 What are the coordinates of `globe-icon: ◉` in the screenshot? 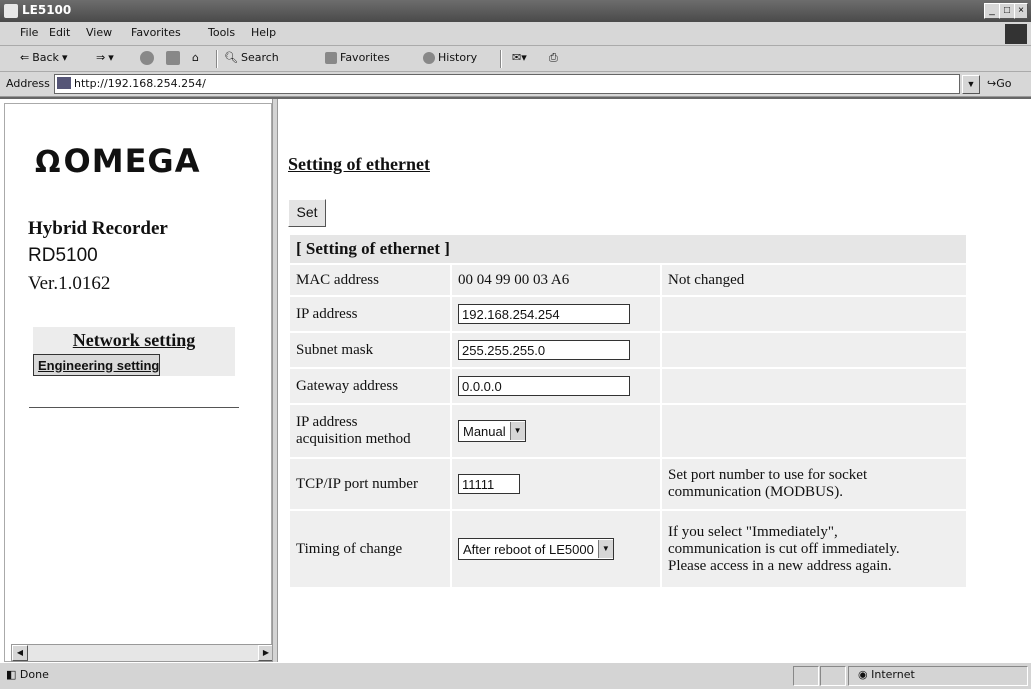 It's located at (863, 674).